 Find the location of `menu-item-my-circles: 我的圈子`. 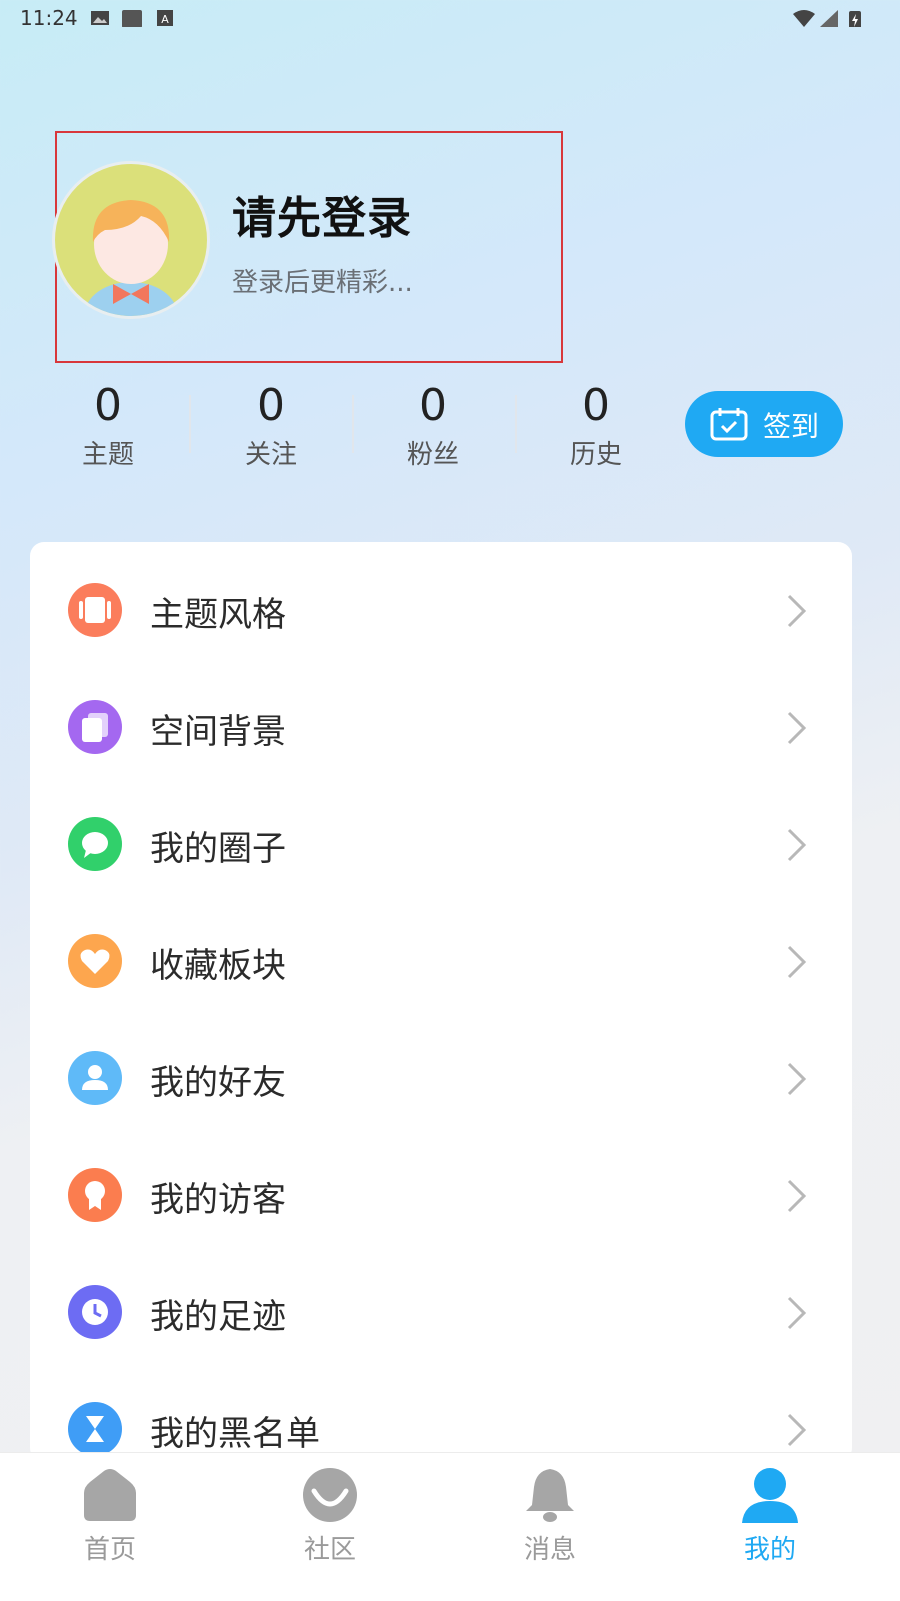

menu-item-my-circles: 我的圈子 is located at coordinates (441, 839).